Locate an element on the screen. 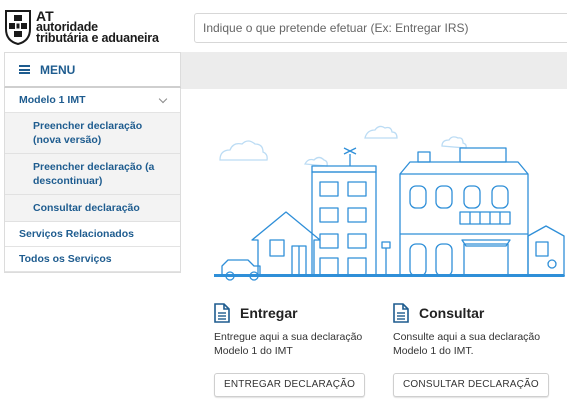 The width and height of the screenshot is (567, 409). sidebar-item-modelo-1-imt: Modelo 1 IMT is located at coordinates (92, 100).